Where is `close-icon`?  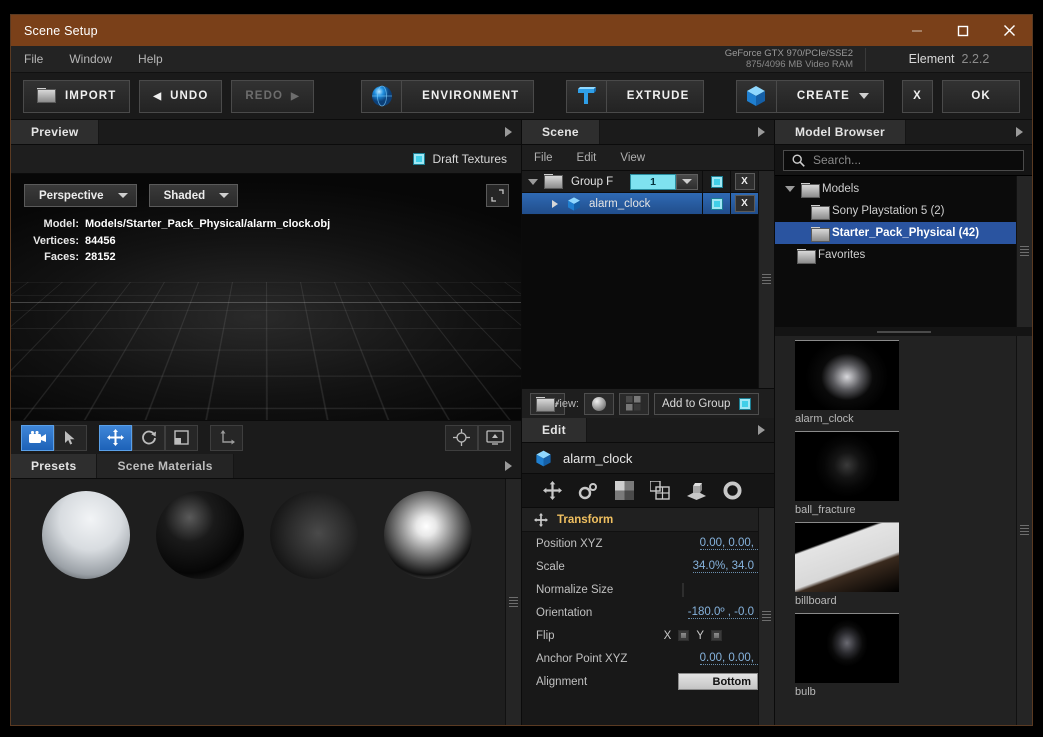 close-icon is located at coordinates (1009, 30).